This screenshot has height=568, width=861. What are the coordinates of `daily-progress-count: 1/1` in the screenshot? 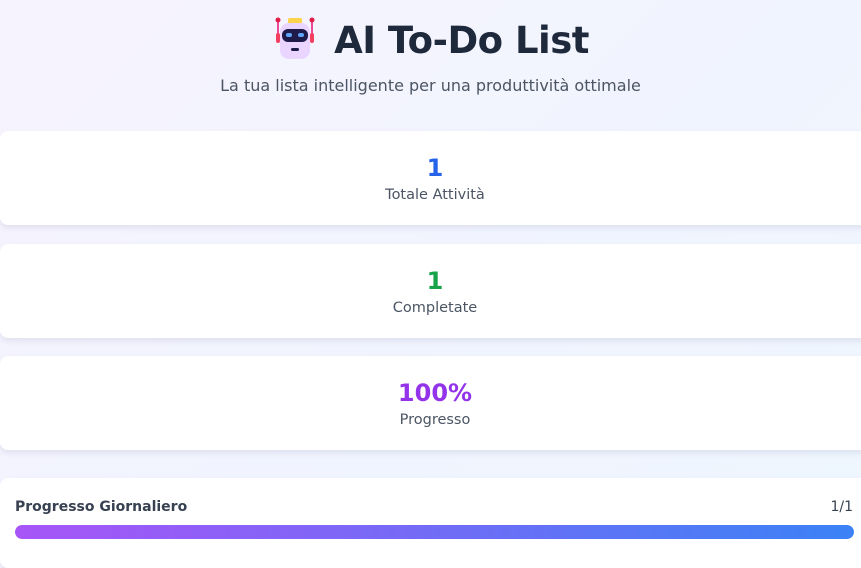 It's located at (841, 507).